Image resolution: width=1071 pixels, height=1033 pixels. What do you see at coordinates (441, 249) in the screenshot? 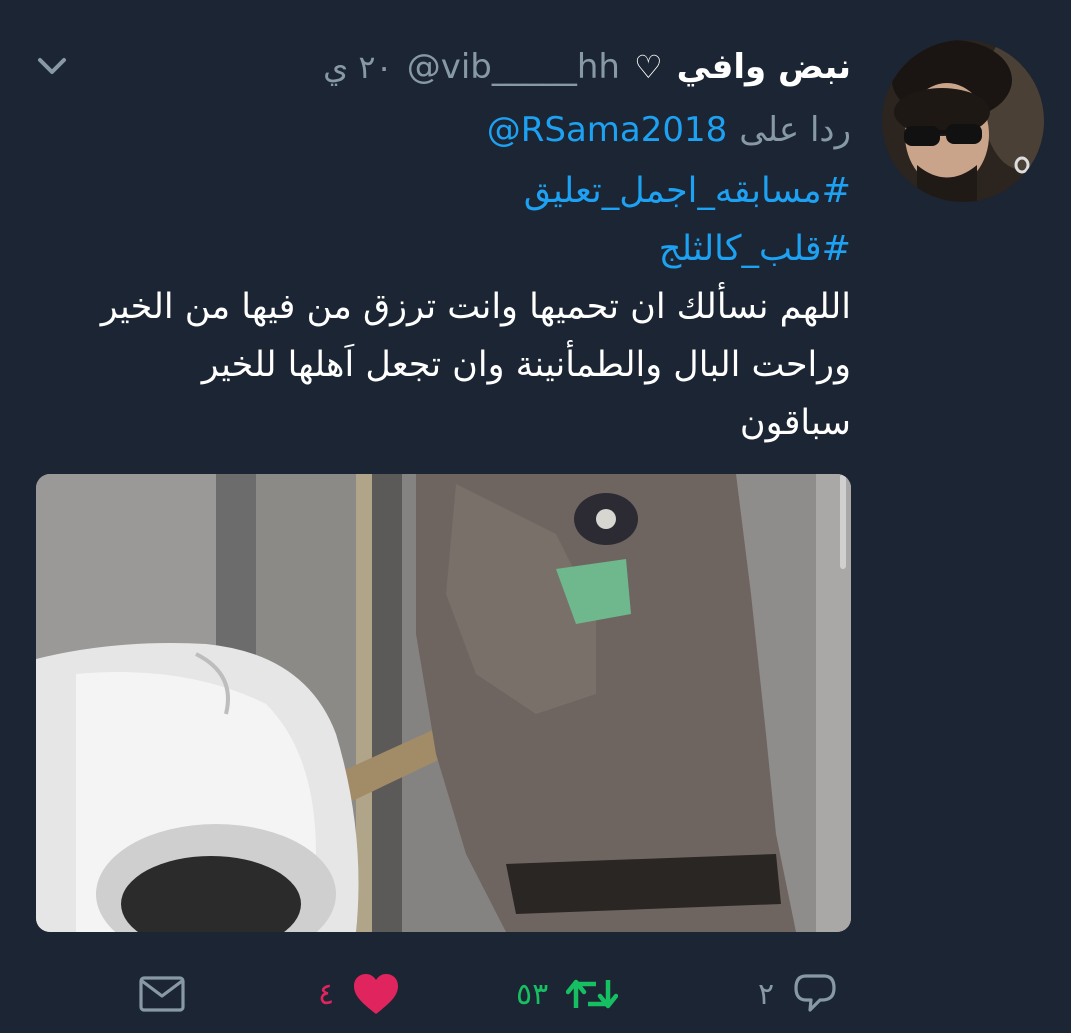
I see `hashtag-link: #قلب_كالثلج` at bounding box center [441, 249].